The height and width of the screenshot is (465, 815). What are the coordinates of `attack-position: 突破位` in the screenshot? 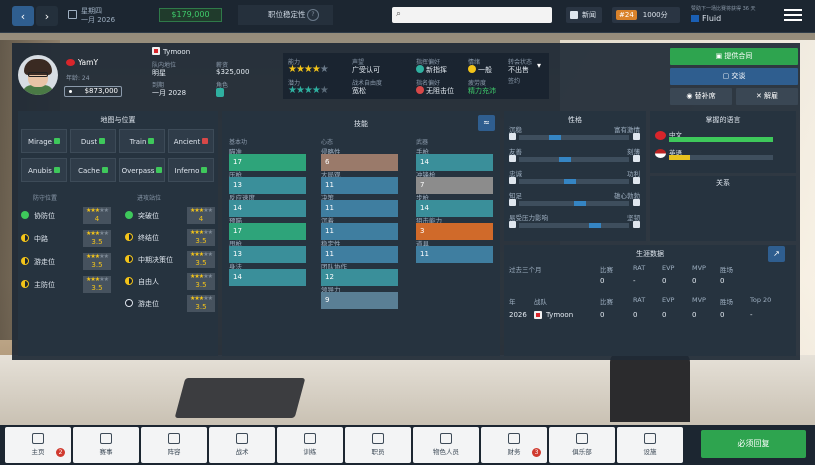 It's located at (142, 216).